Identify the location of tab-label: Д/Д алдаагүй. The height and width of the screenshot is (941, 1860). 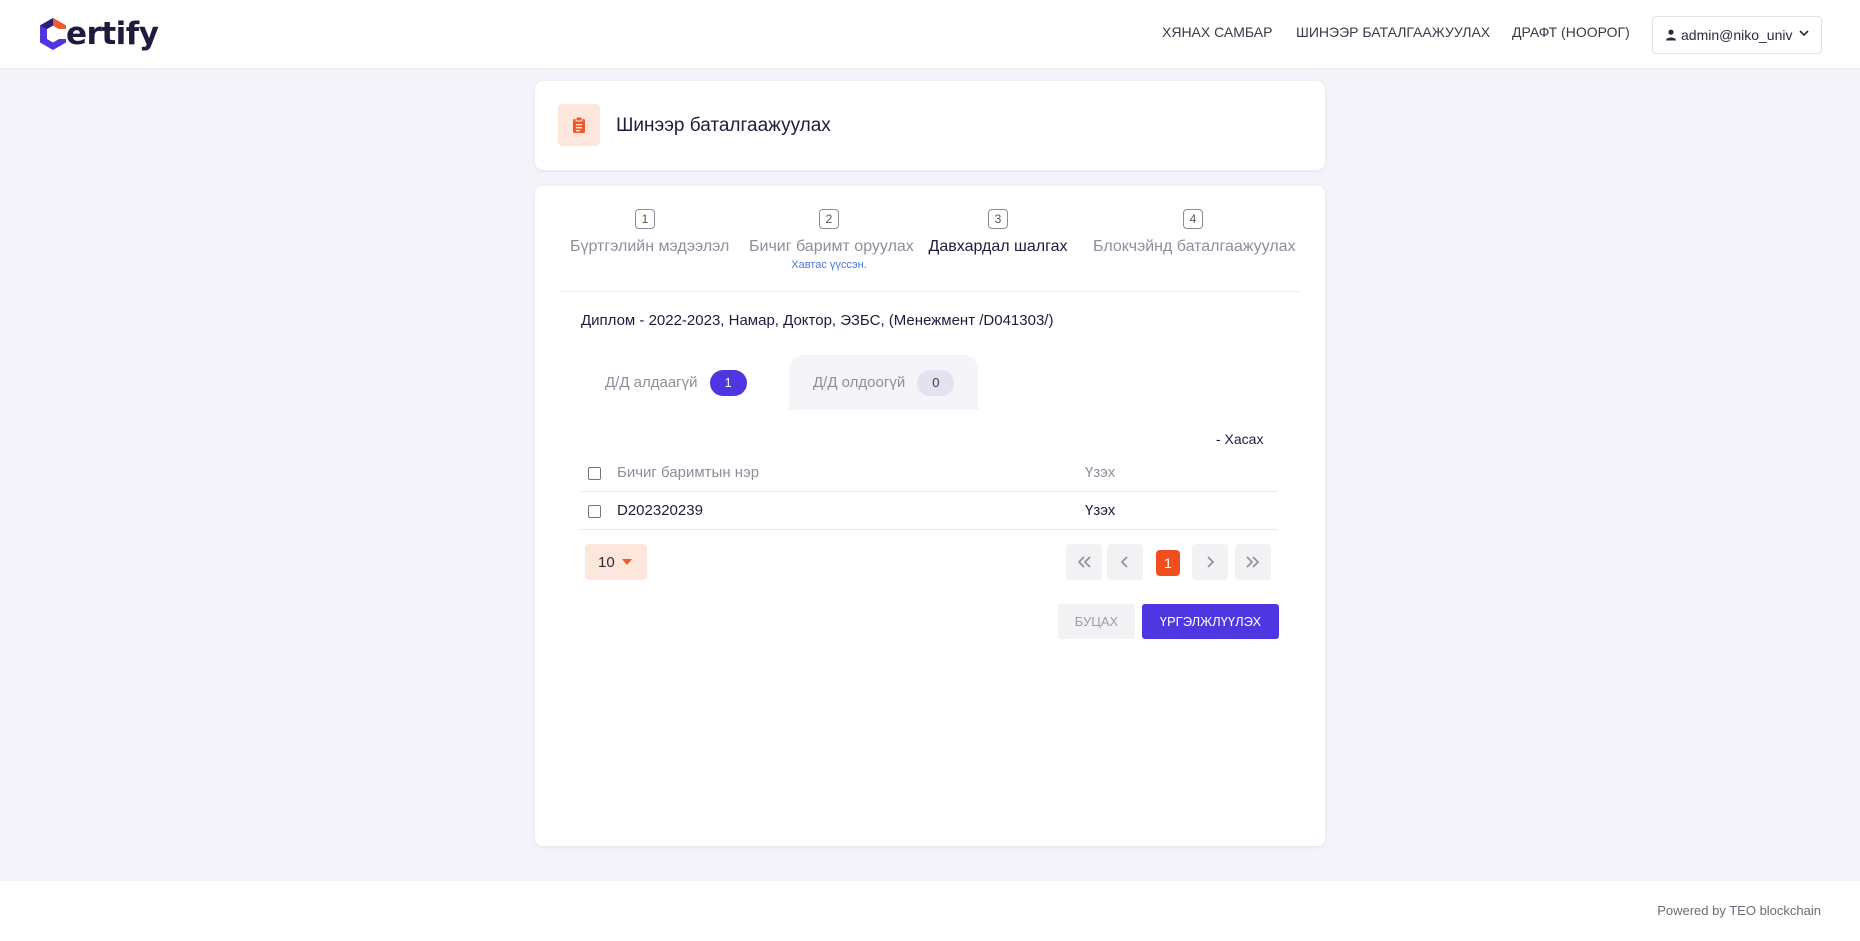
(651, 382).